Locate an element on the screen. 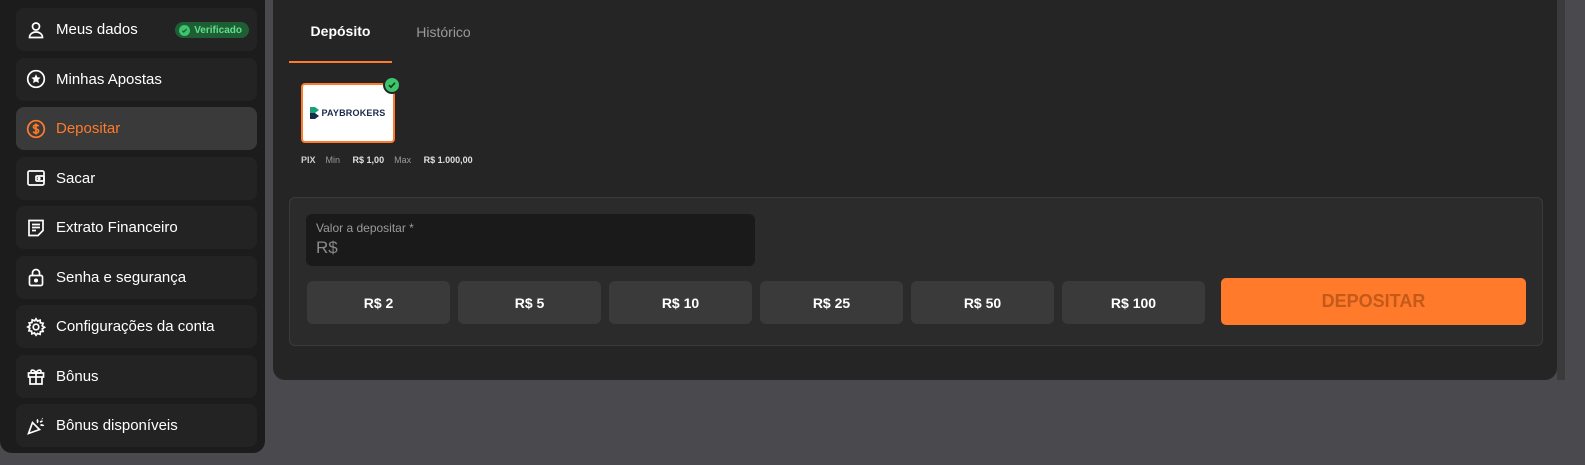 Image resolution: width=1585 pixels, height=465 pixels. lock-icon is located at coordinates (36, 277).